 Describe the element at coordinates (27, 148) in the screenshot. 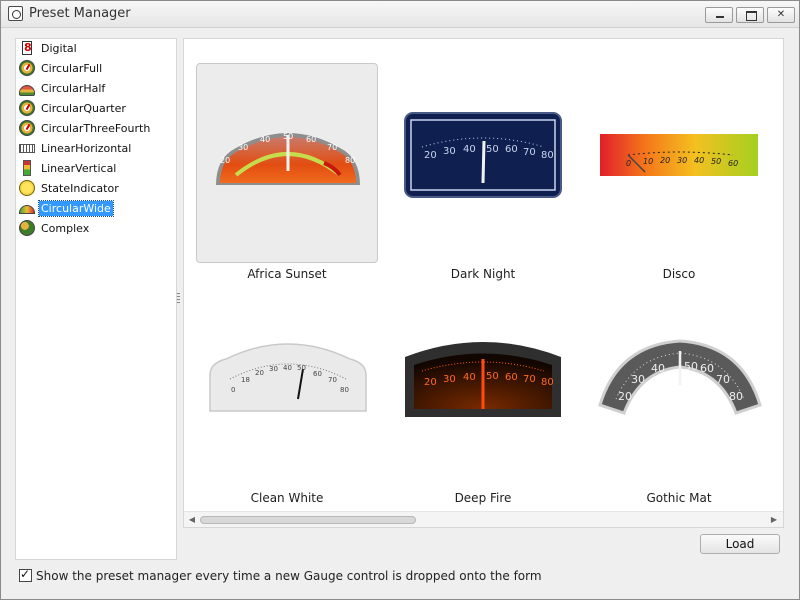

I see `linear-horizontal-gauge-icon` at that location.